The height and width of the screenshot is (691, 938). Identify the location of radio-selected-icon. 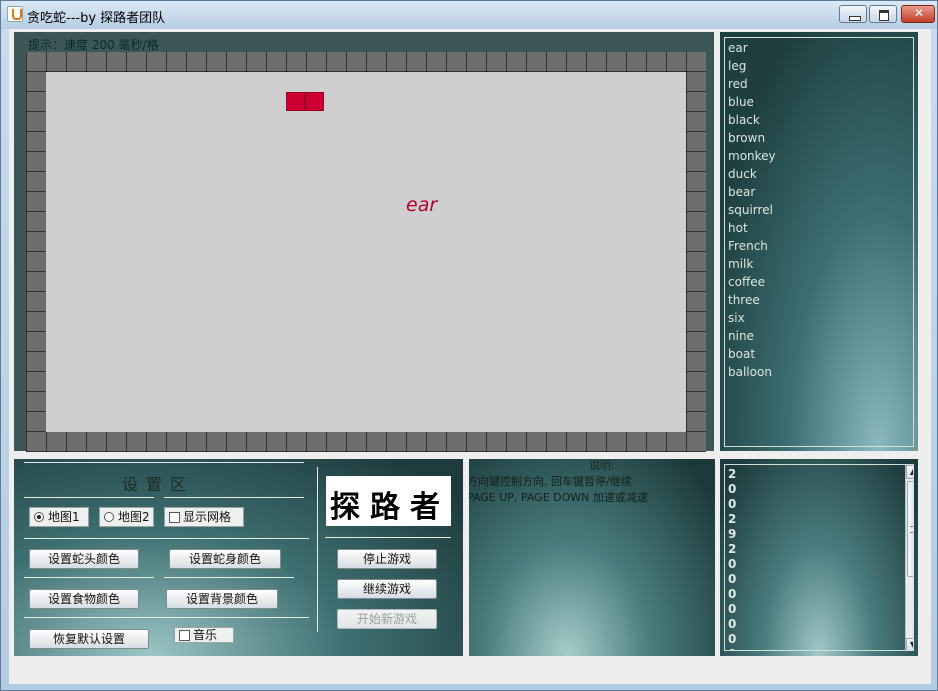
(39, 517).